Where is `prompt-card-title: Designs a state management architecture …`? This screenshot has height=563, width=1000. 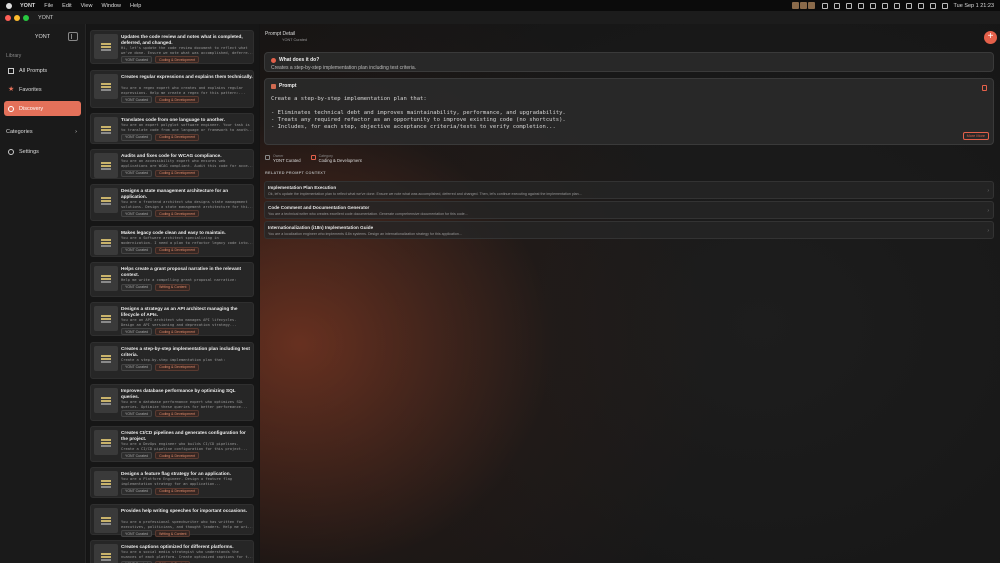 prompt-card-title: Designs a state management architecture … is located at coordinates (175, 193).